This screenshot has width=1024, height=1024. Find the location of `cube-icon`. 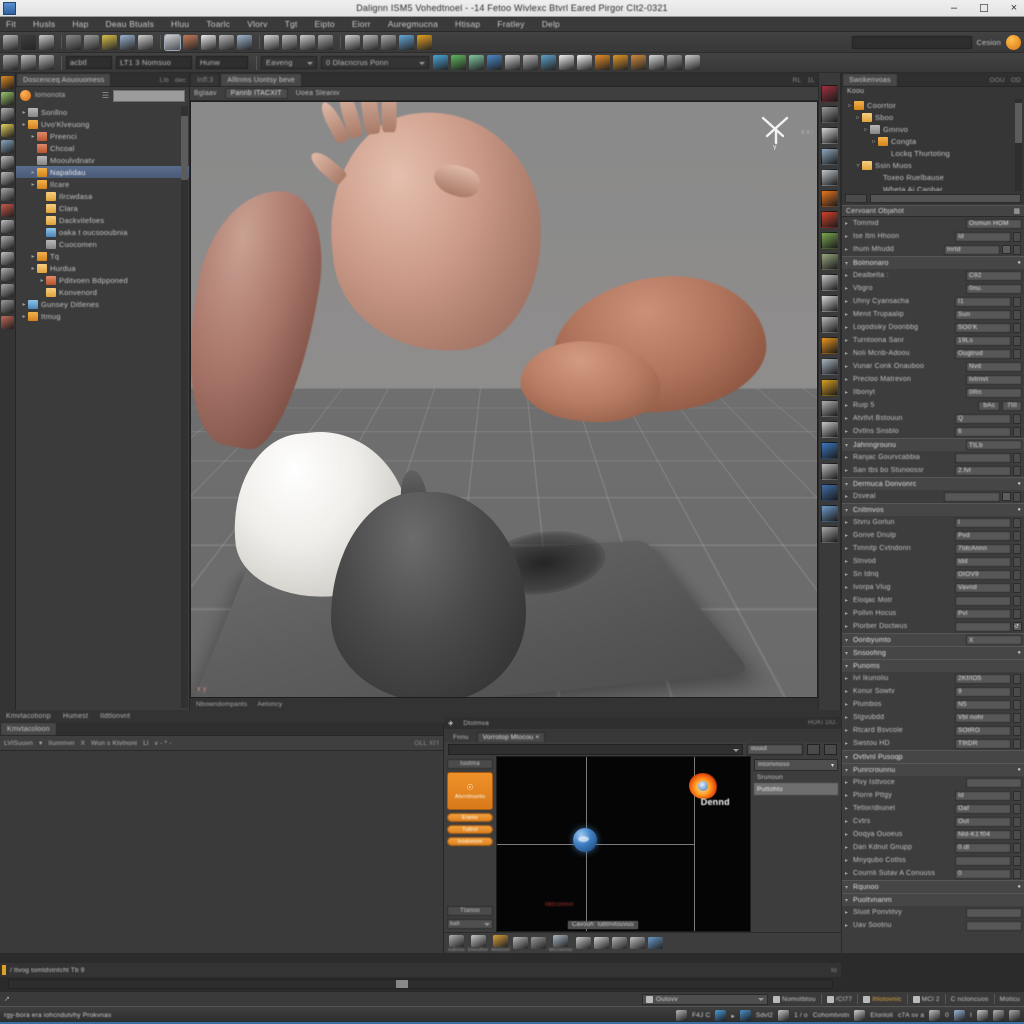

cube-icon is located at coordinates (829, 261).